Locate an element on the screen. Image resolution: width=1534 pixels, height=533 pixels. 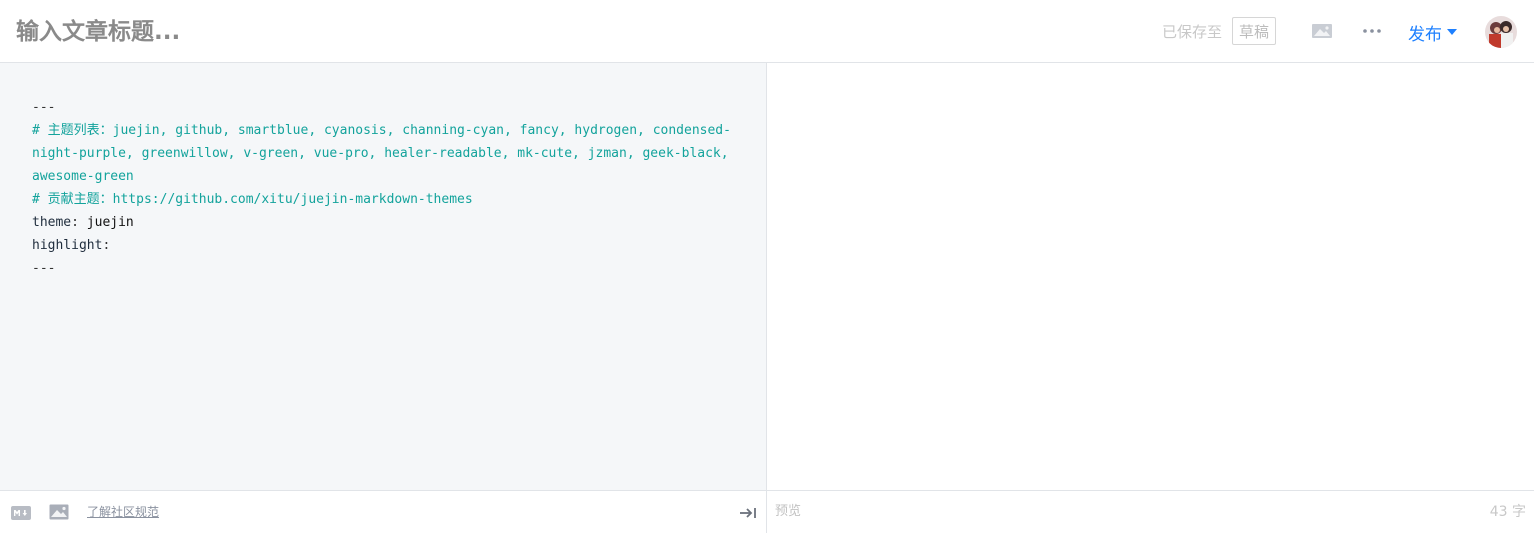
preview-label: 预览 is located at coordinates (788, 511).